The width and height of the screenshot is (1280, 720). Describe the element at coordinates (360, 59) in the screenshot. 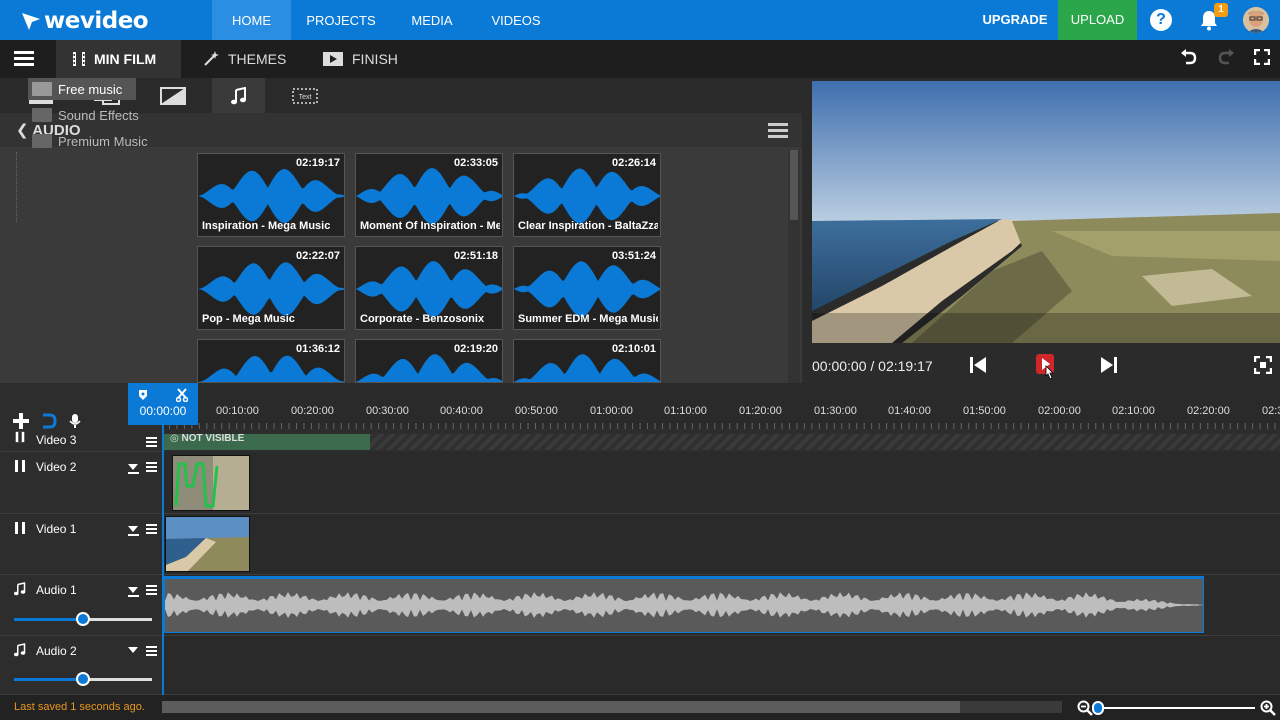

I see `tab-finish: FINISH` at that location.